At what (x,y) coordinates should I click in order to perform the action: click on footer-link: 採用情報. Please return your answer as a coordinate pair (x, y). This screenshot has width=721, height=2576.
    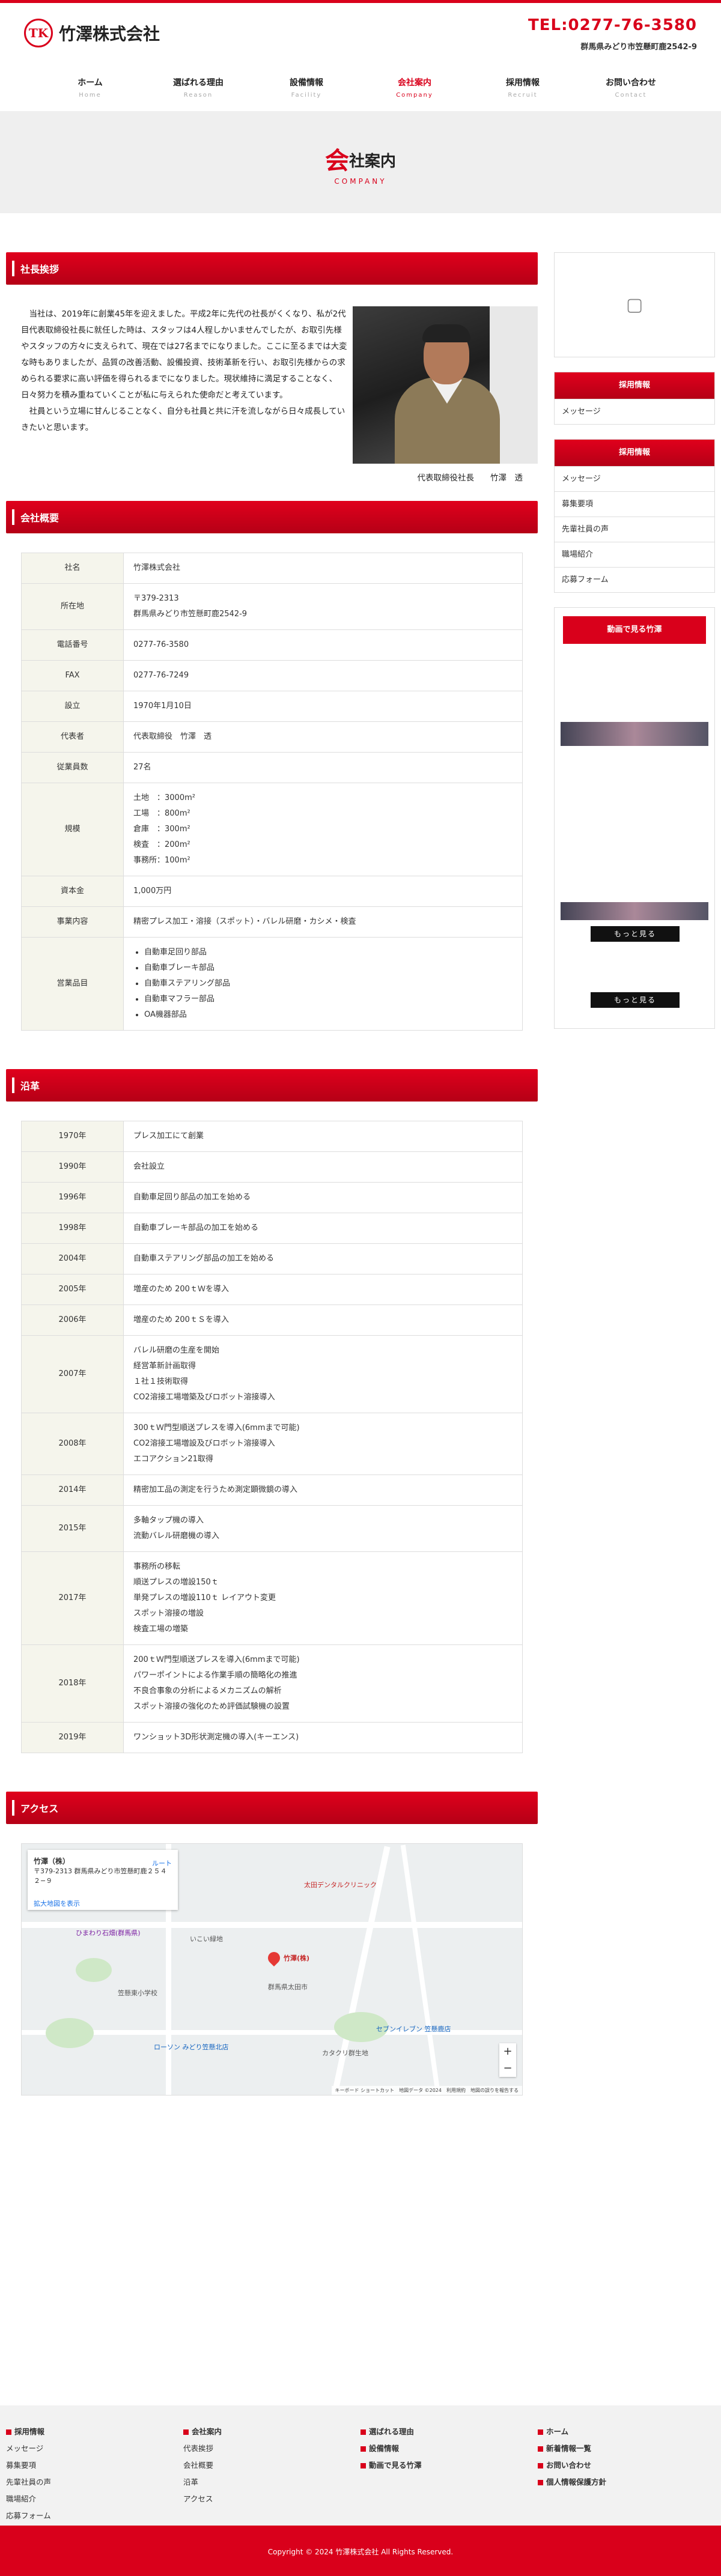
    Looking at the image, I should click on (94, 2431).